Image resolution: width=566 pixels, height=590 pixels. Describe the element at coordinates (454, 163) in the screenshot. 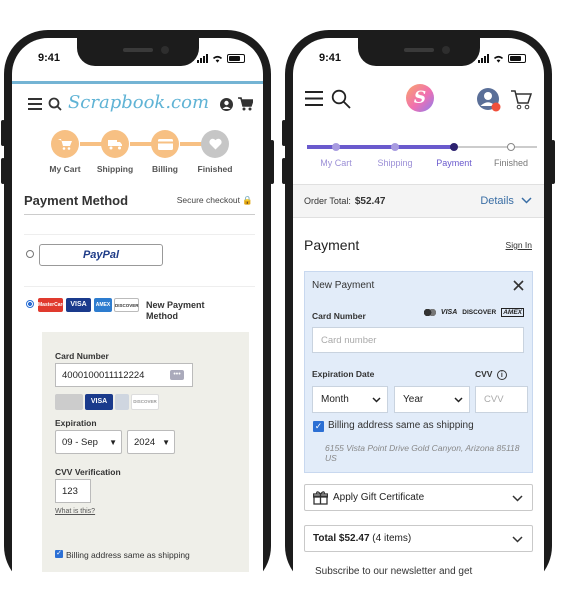

I see `progress-label-payment: Payment` at that location.